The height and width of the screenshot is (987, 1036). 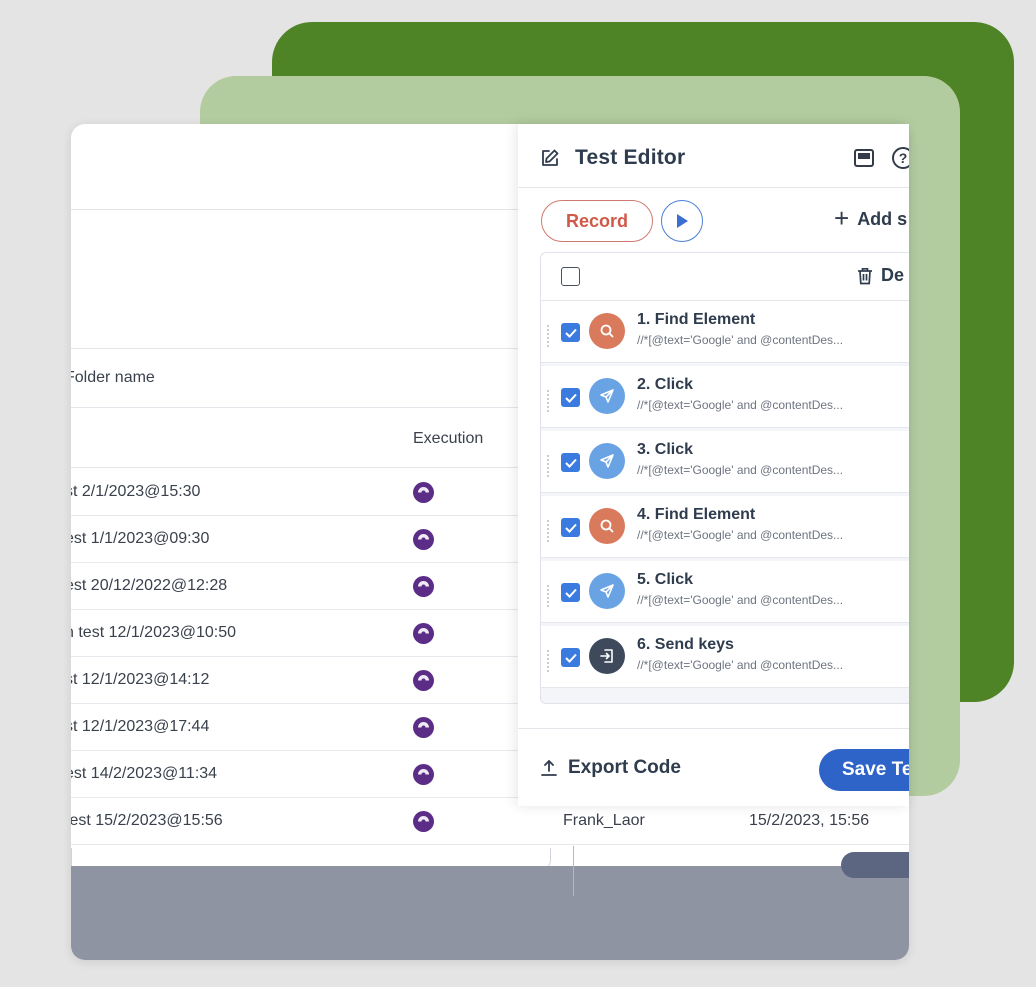 I want to click on upload-icon, so click(x=549, y=768).